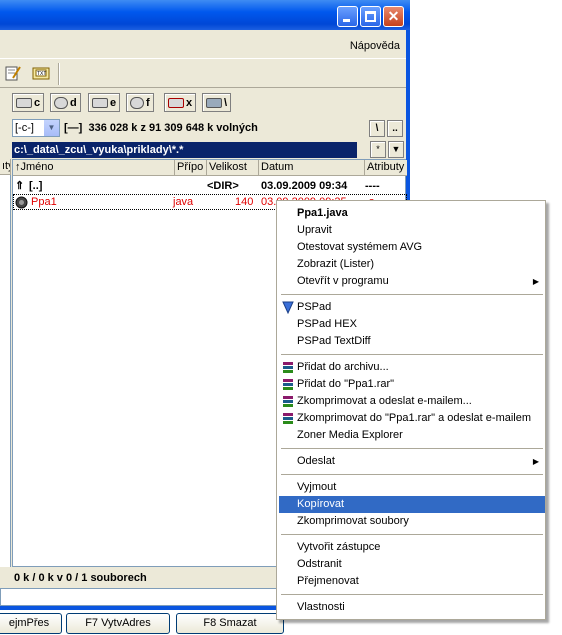 Image resolution: width=562 pixels, height=635 pixels. What do you see at coordinates (412, 281) in the screenshot?
I see `menu-item-open-with: Otevřít v programu ▶` at bounding box center [412, 281].